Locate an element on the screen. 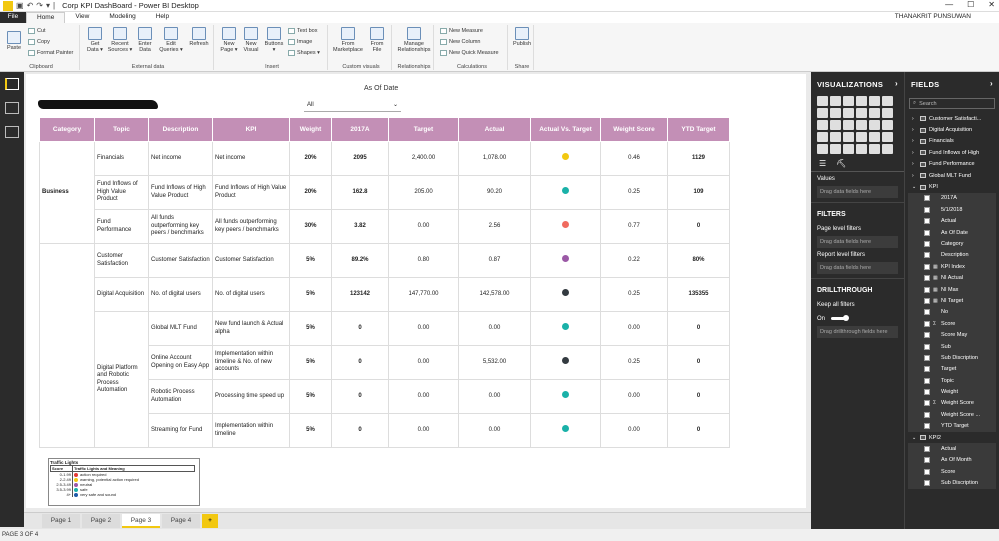 The height and width of the screenshot is (541, 999). tab-modeling: Modeling is located at coordinates (122, 17).